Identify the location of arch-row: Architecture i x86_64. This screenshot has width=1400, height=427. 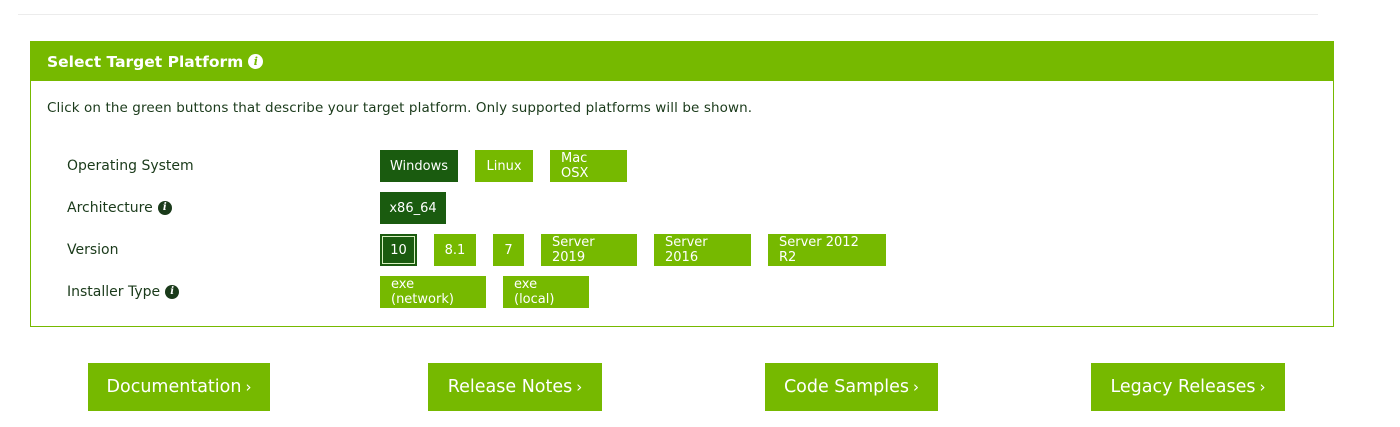
(682, 208).